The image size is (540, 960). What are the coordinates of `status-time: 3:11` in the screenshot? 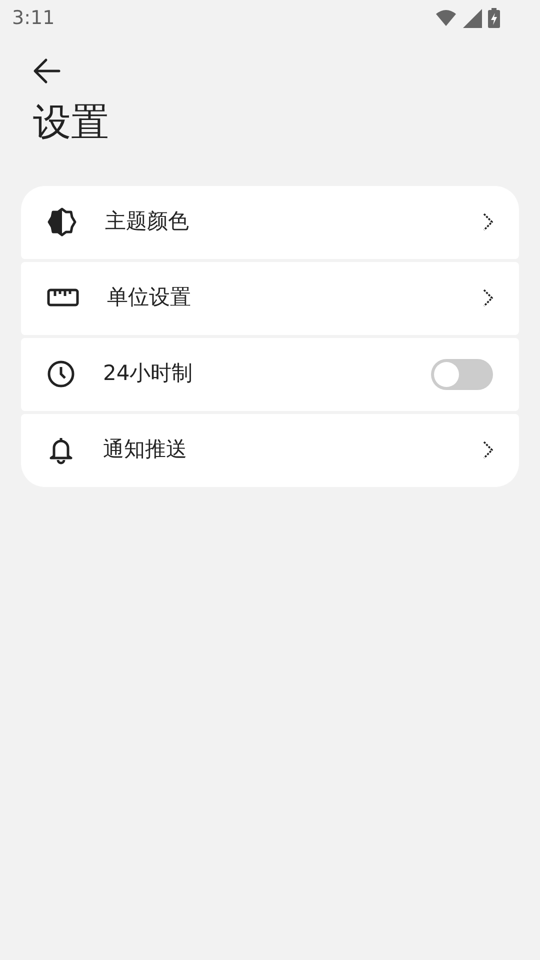 It's located at (33, 18).